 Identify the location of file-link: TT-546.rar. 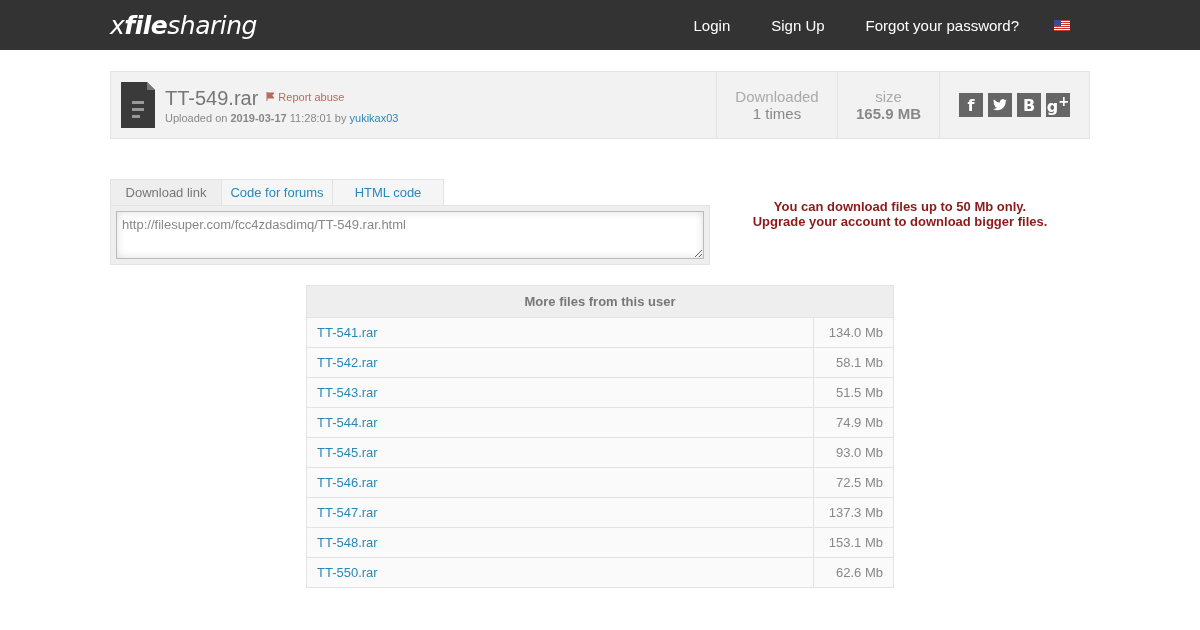
(347, 482).